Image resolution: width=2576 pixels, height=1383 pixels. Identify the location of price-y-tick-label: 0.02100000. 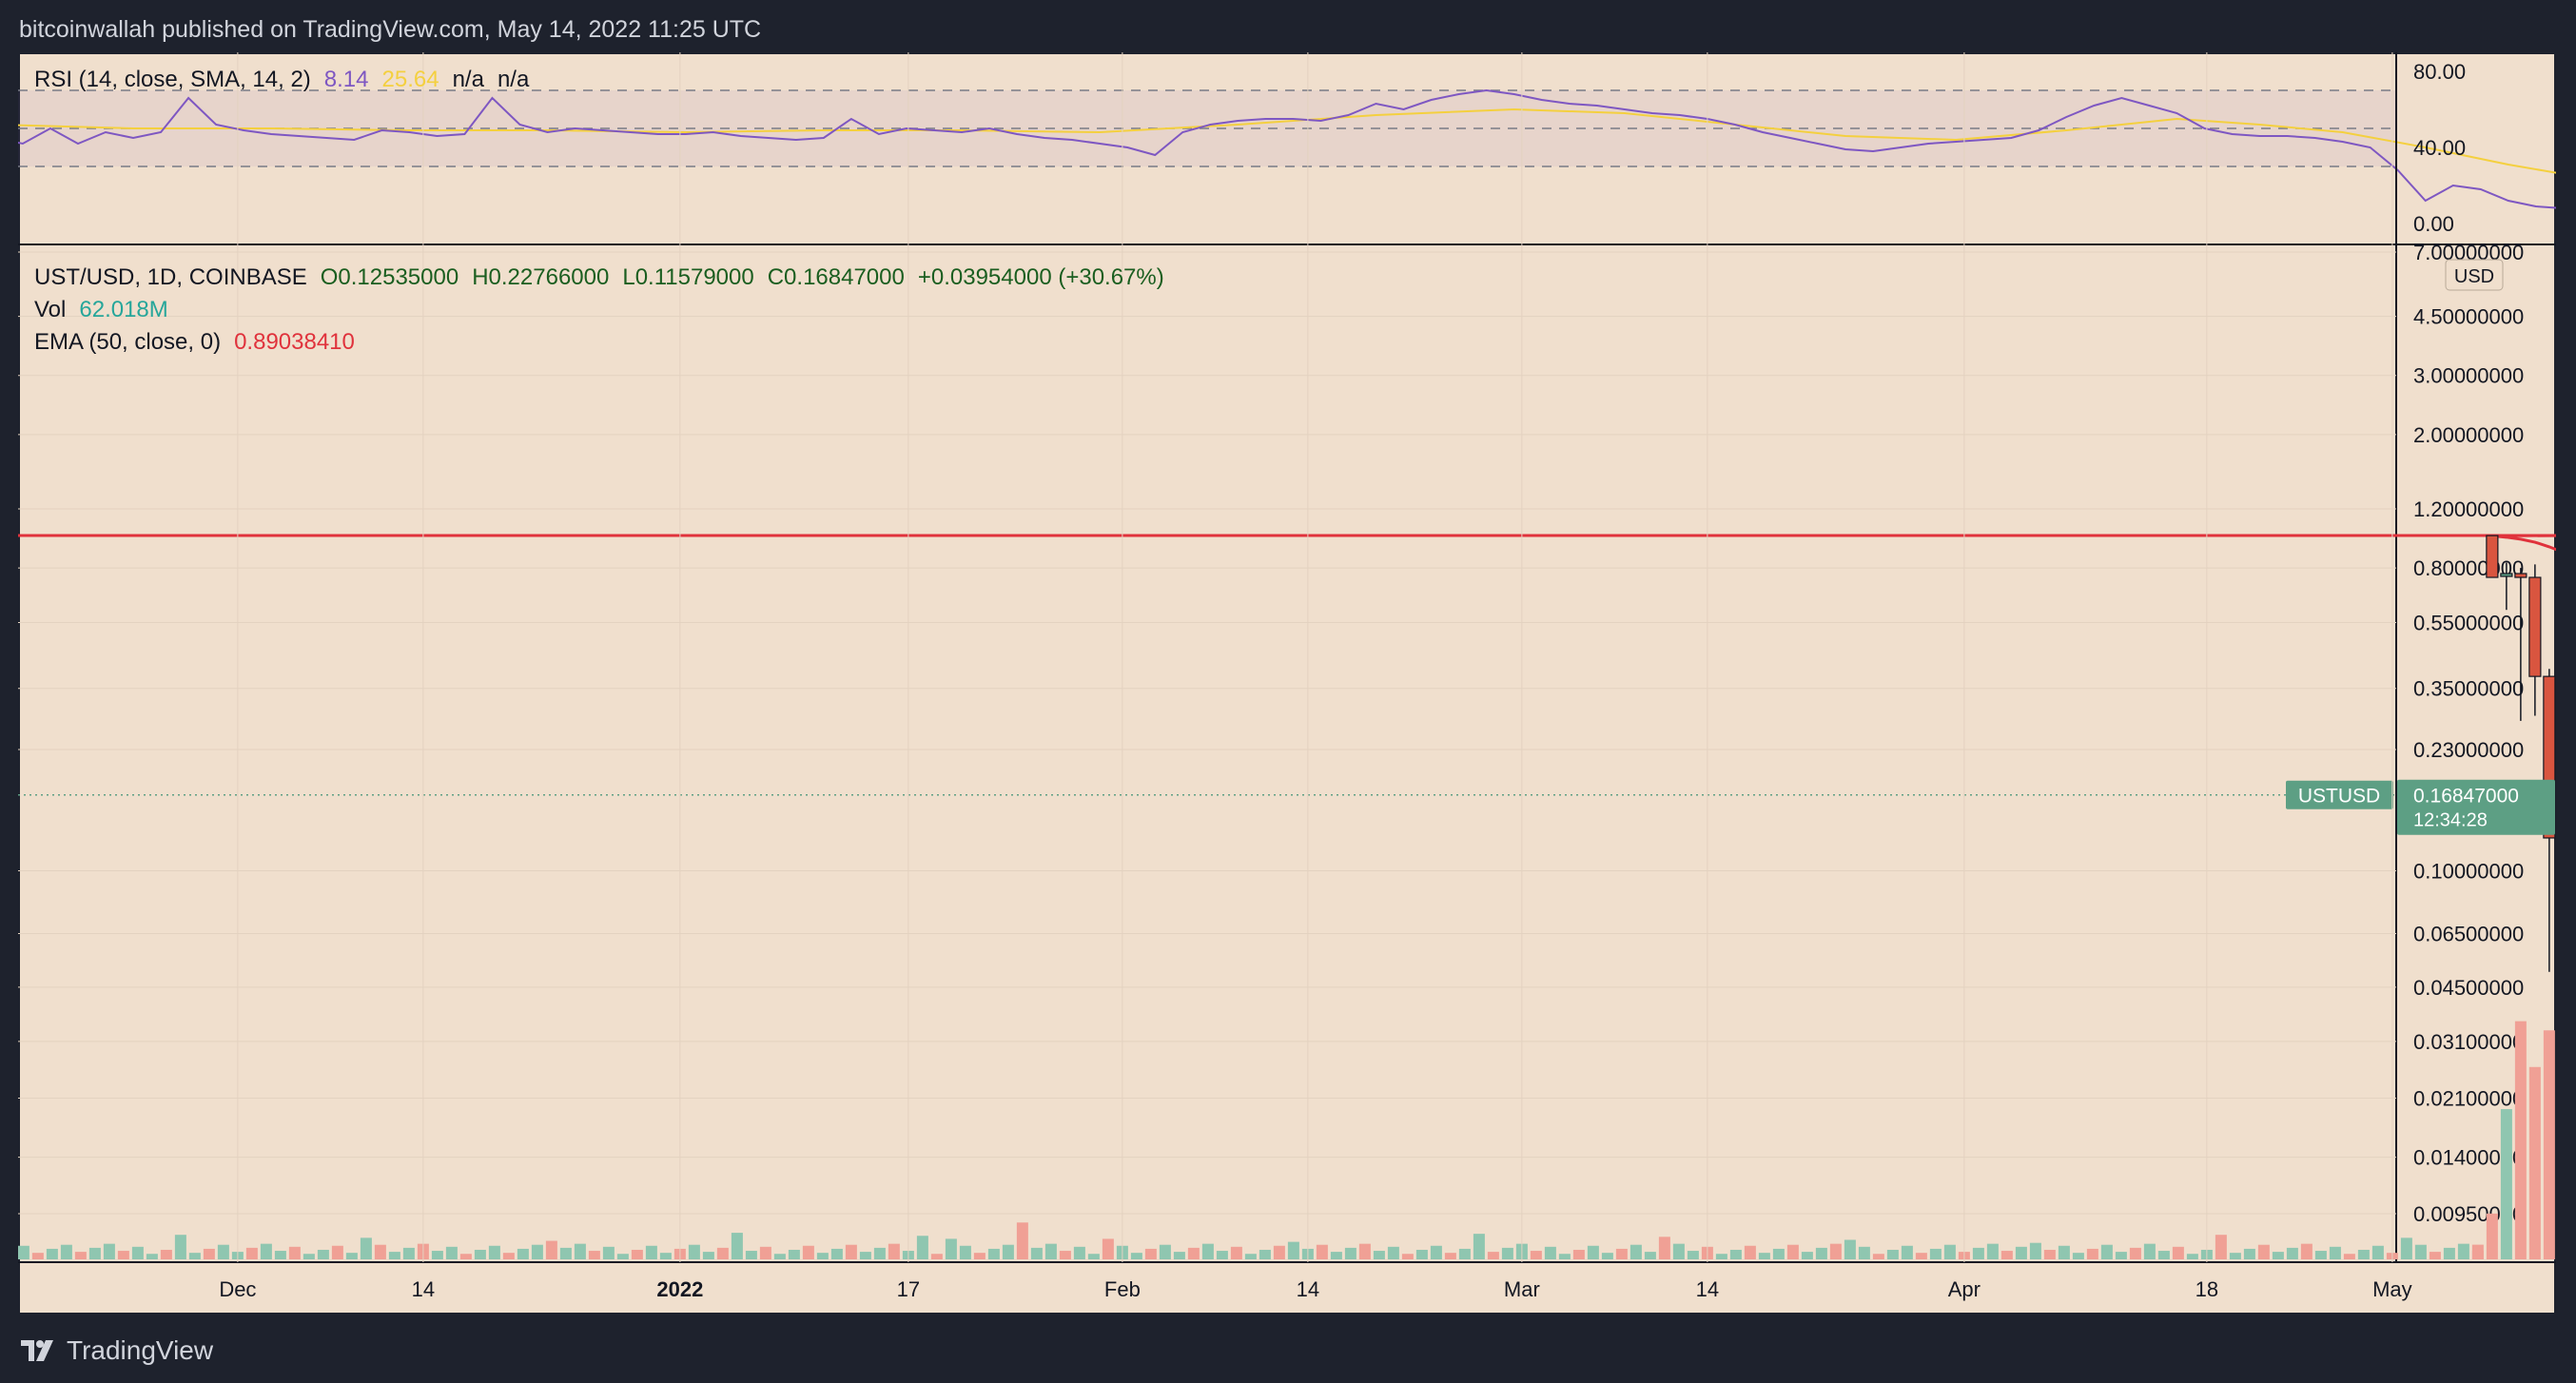
(2468, 1099).